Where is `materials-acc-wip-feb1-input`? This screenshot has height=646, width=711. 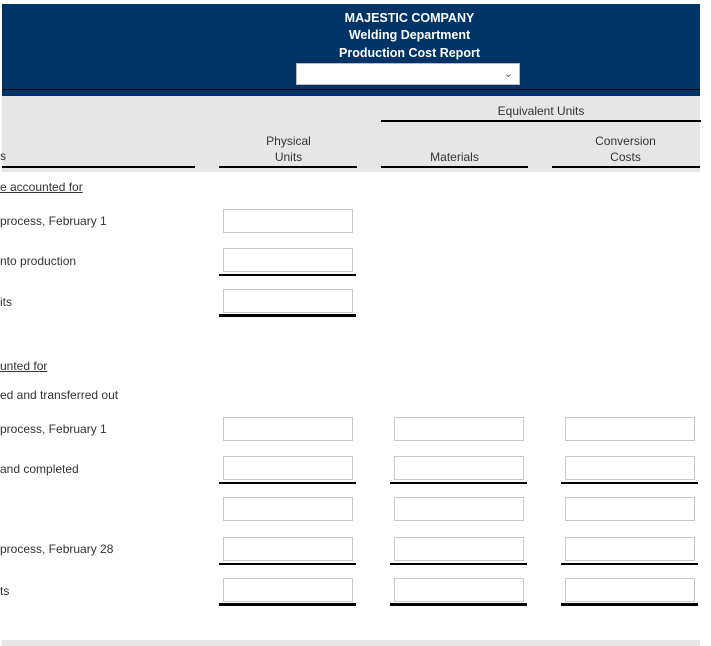
materials-acc-wip-feb1-input is located at coordinates (459, 429).